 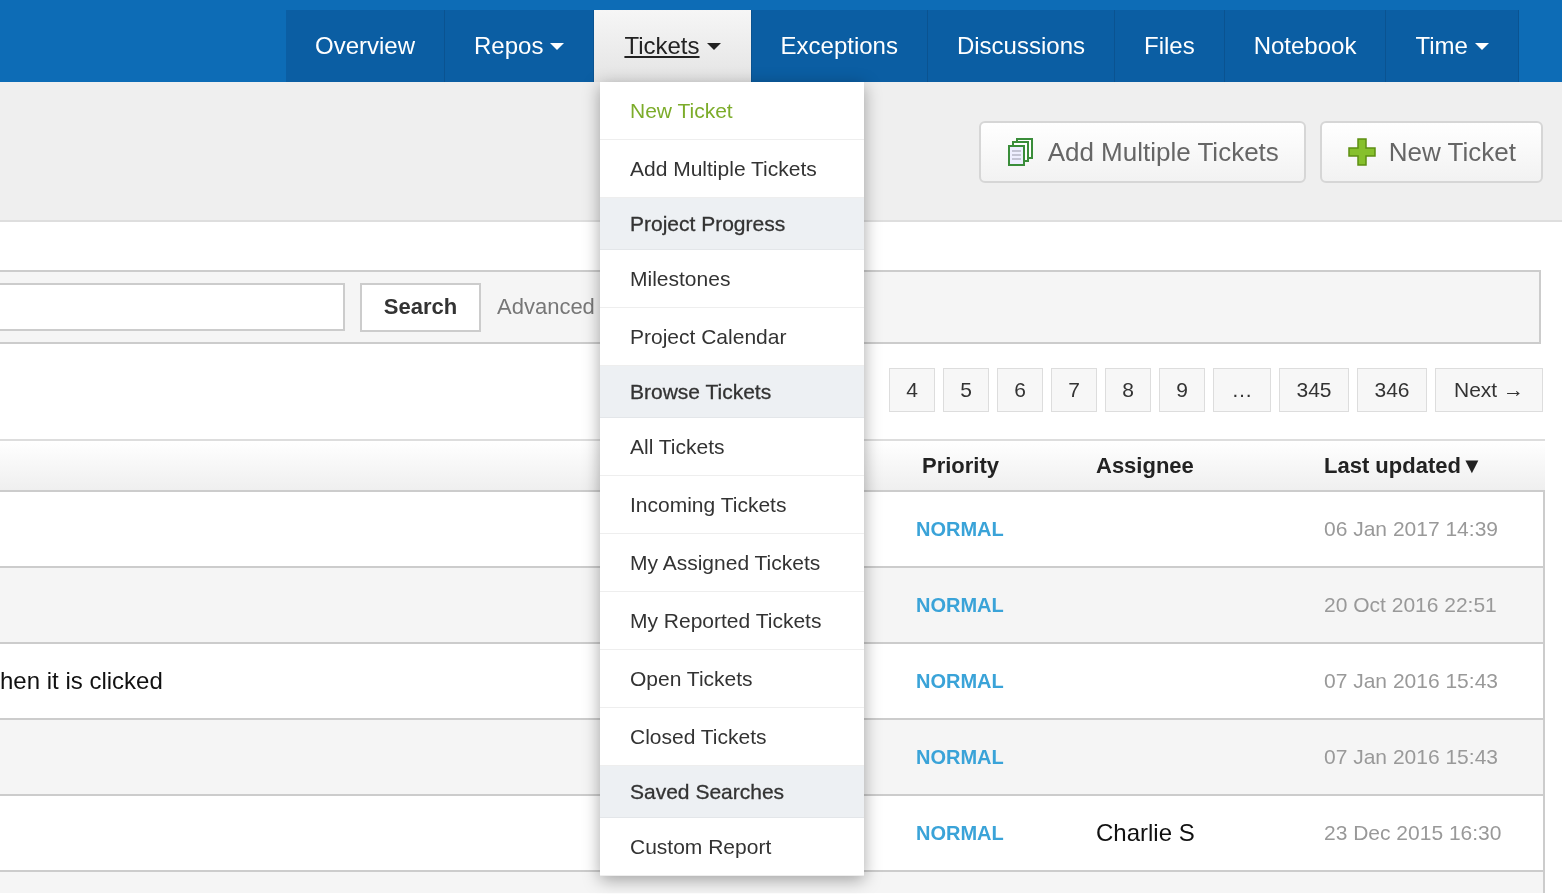 What do you see at coordinates (1074, 390) in the screenshot?
I see `page-link: 7` at bounding box center [1074, 390].